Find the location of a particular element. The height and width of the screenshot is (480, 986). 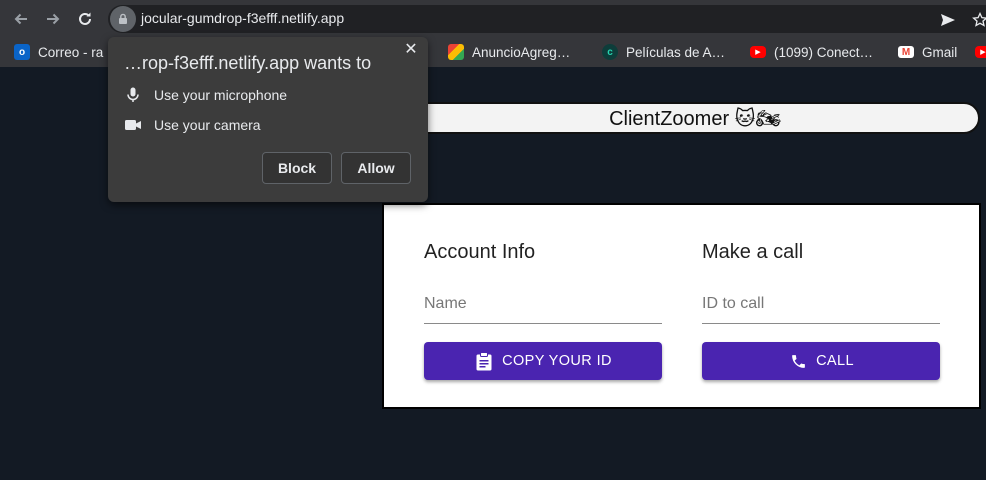

bookmark-correo: o Correo - ra is located at coordinates (58, 52).